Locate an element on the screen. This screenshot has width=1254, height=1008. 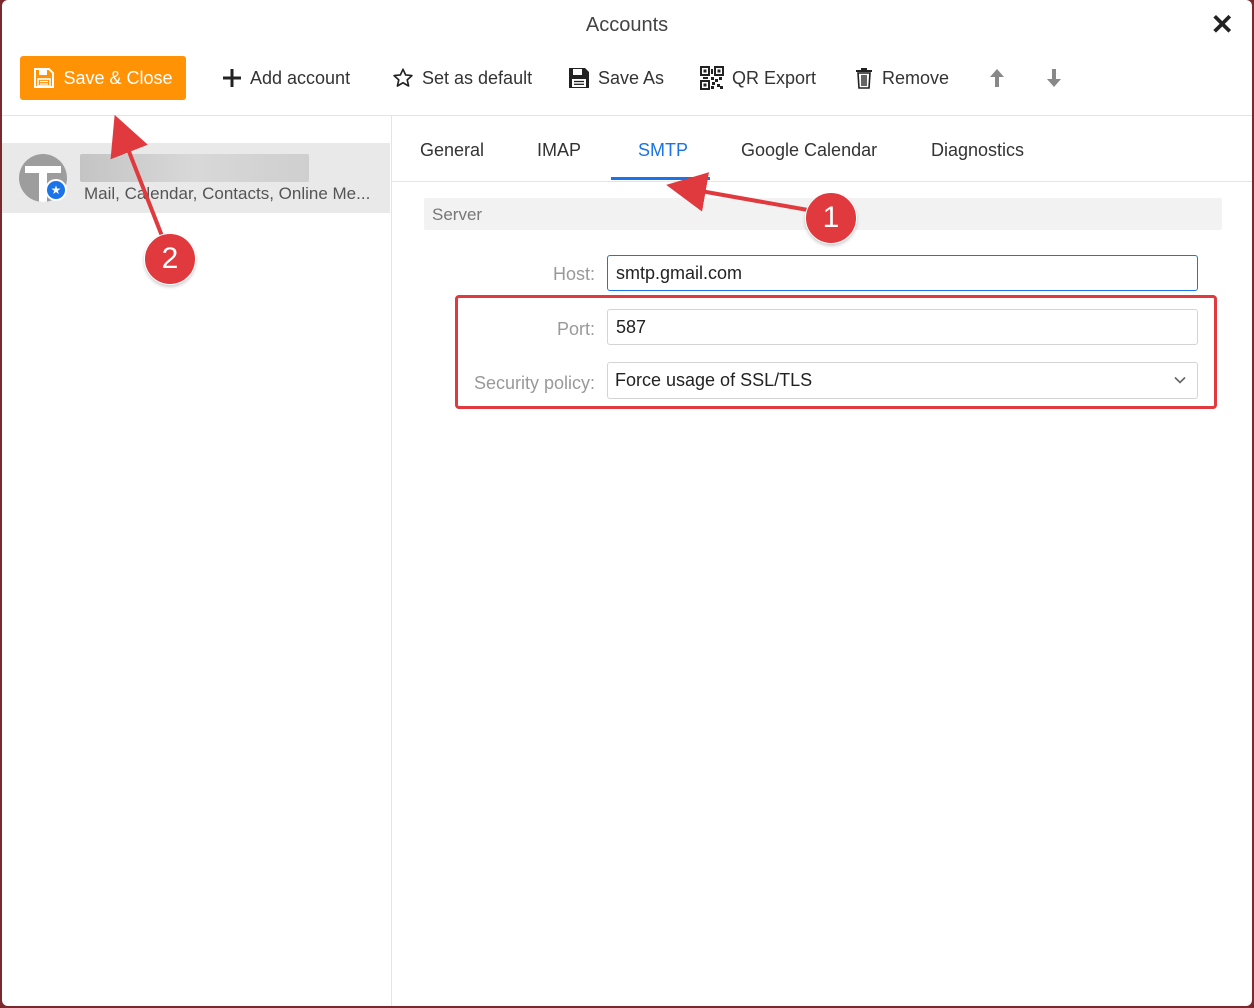
qr-export-button: QR Export is located at coordinates (758, 78).